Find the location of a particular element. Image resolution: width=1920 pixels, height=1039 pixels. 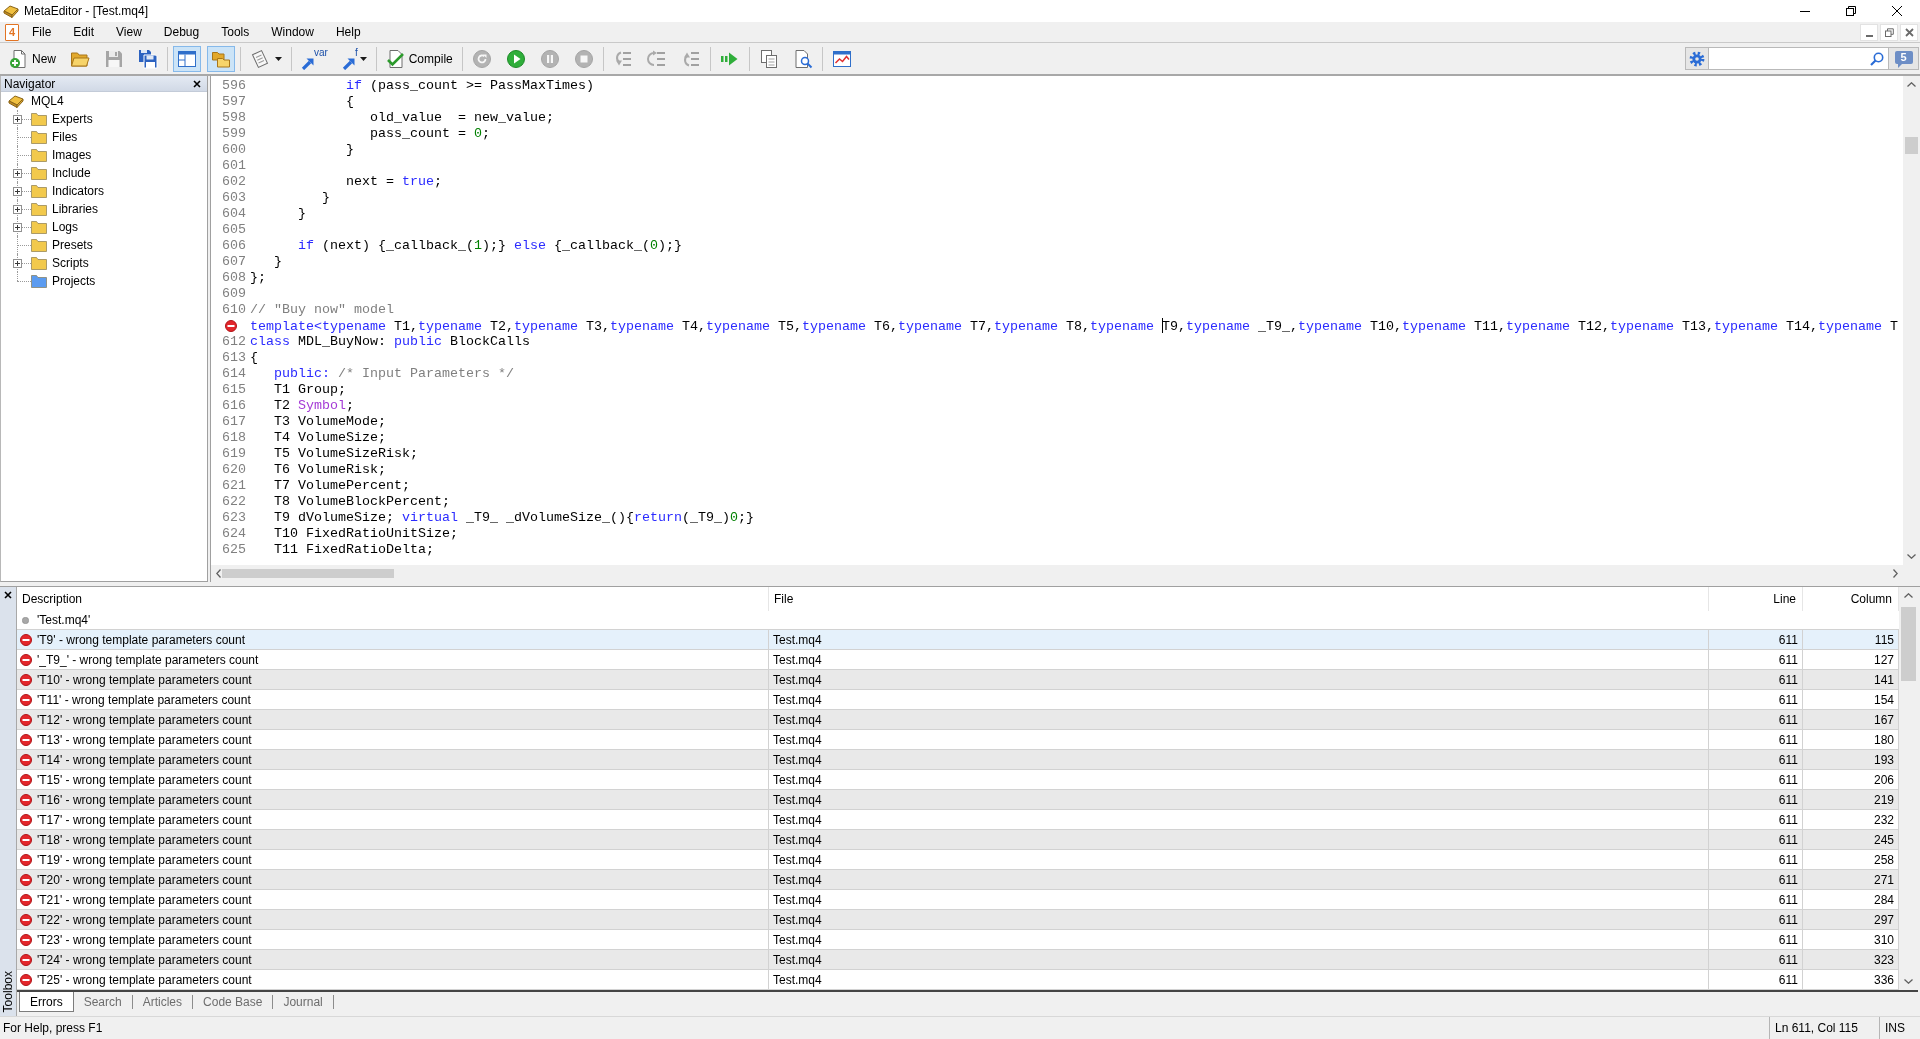

tree-item: Experts is located at coordinates (72, 119).